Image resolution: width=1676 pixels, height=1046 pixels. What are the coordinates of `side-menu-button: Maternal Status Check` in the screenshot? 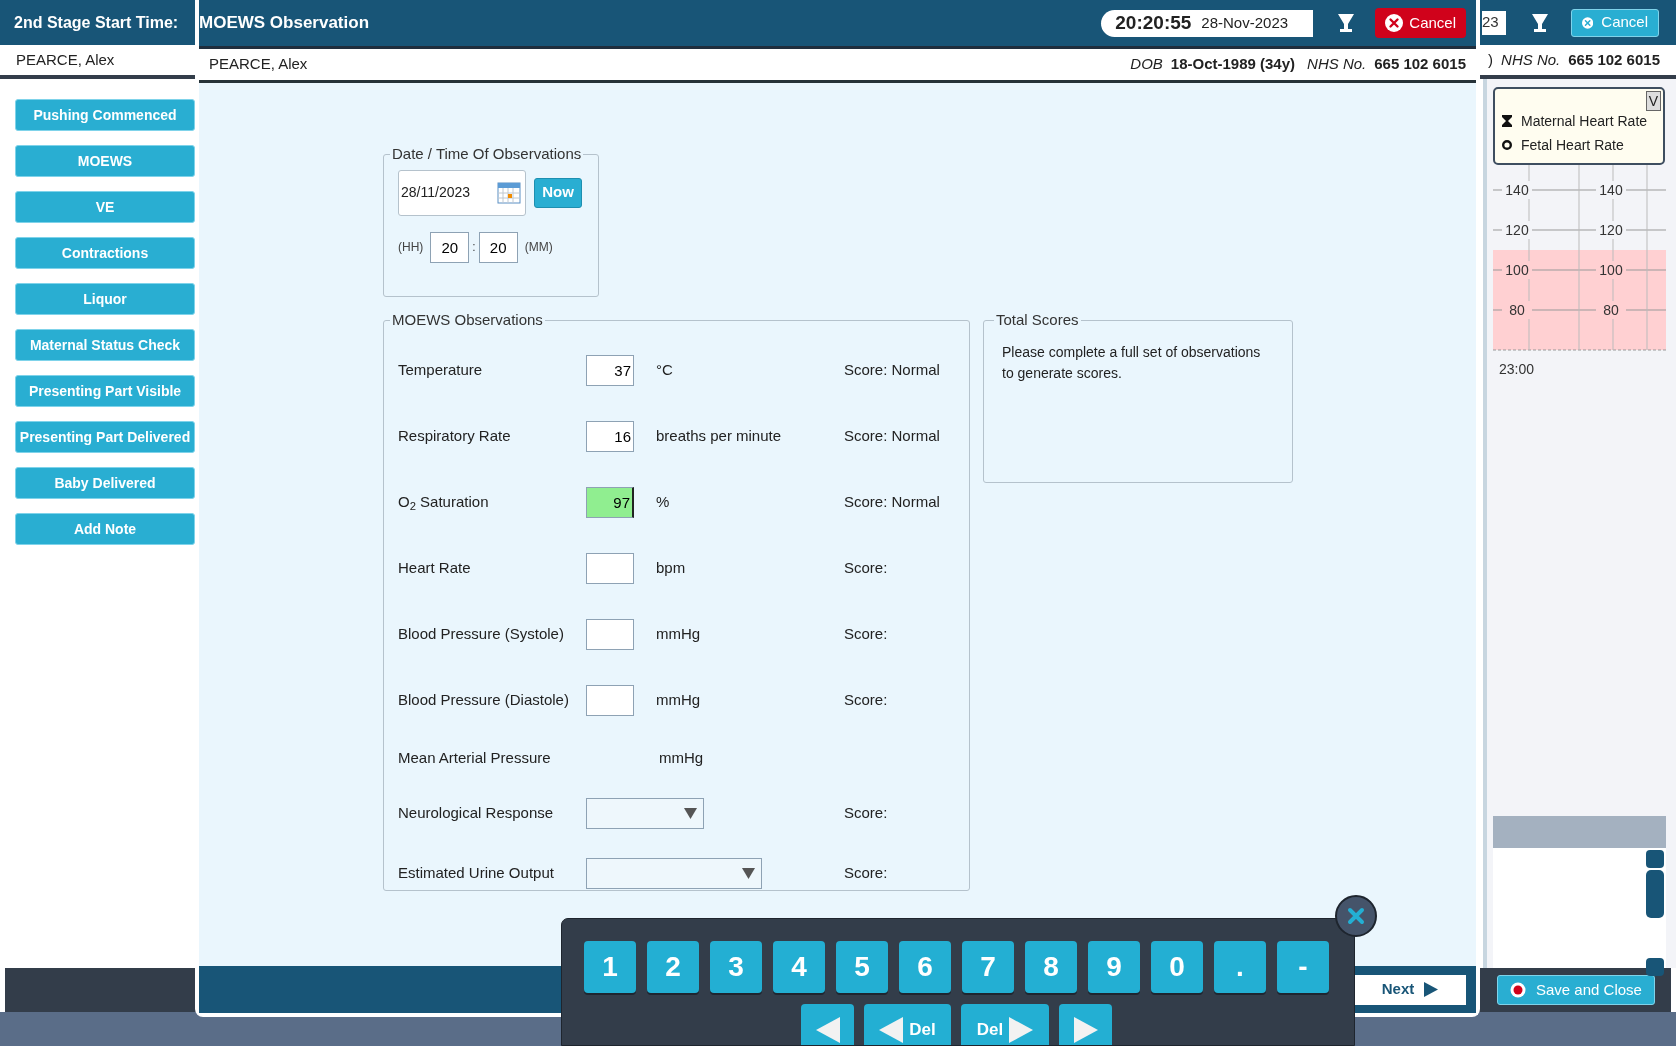 It's located at (105, 345).